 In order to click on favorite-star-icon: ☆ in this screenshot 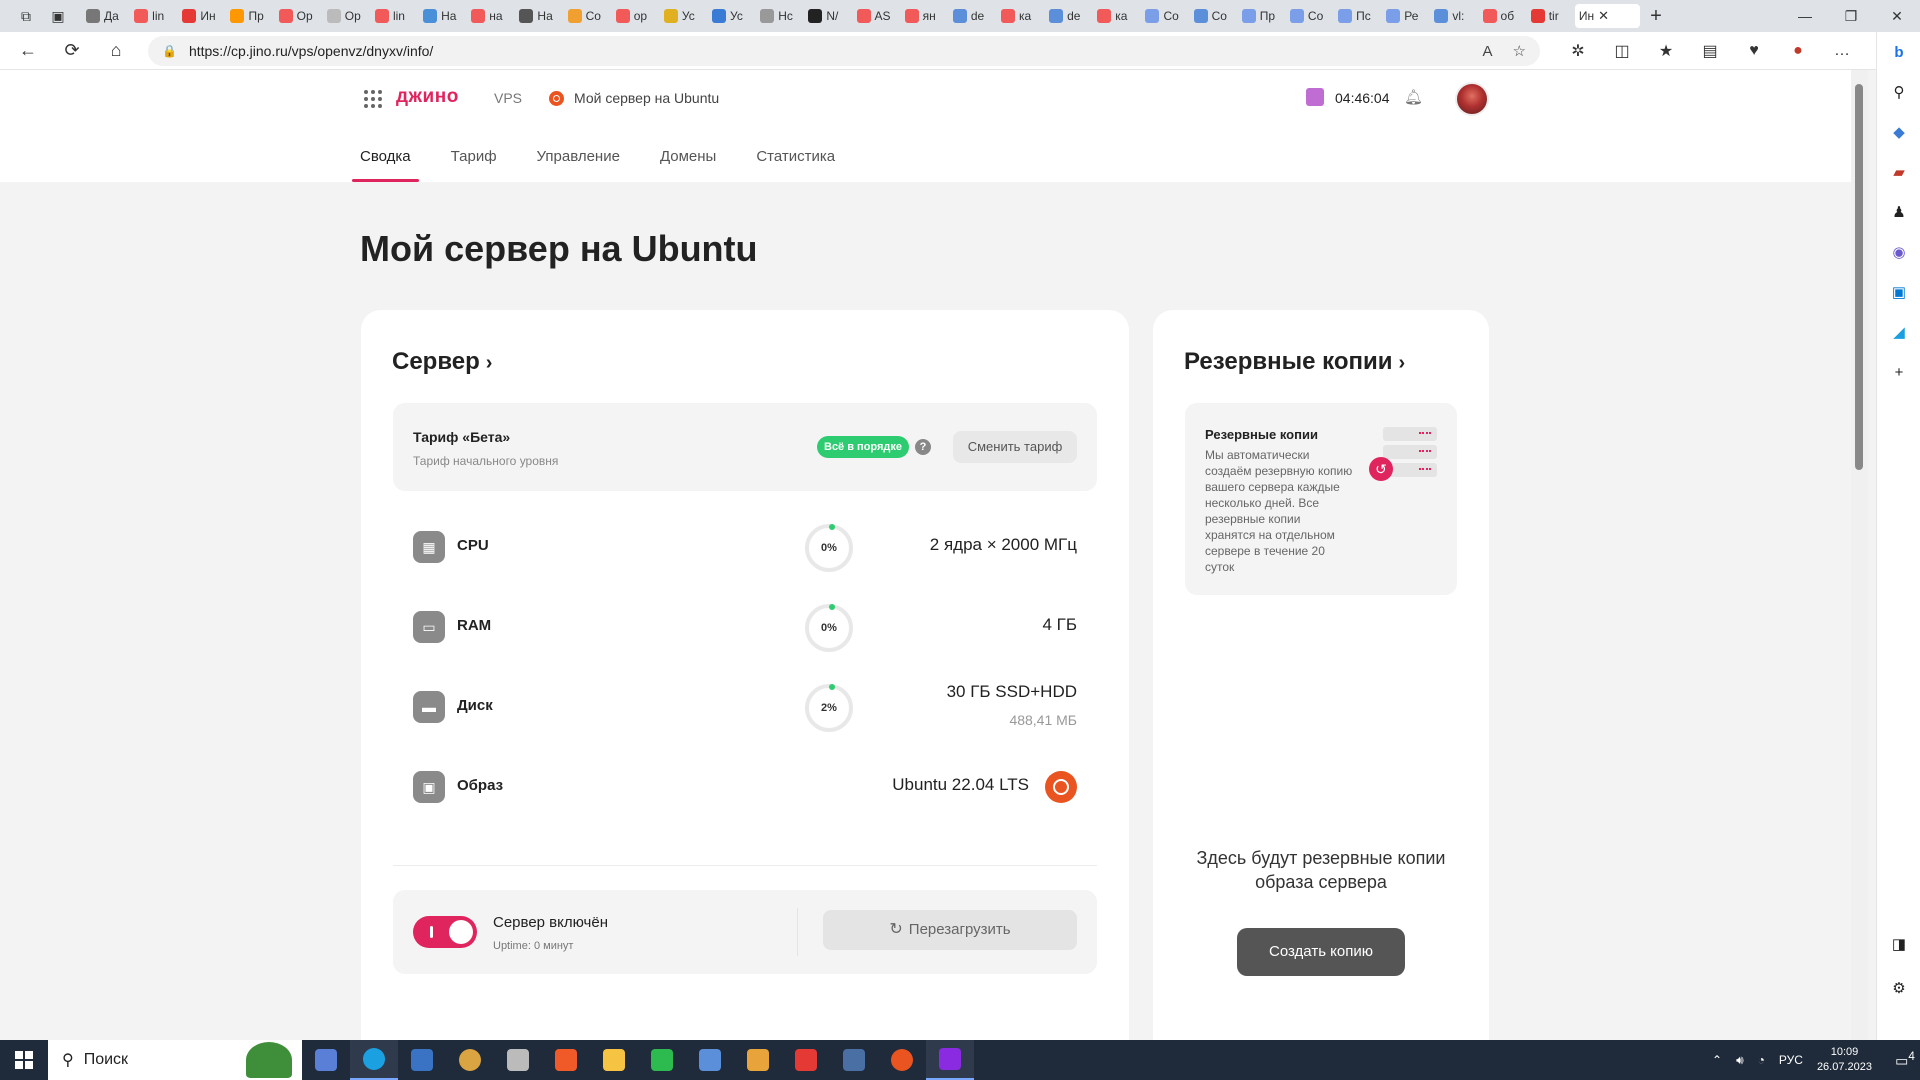, I will do `click(1519, 51)`.